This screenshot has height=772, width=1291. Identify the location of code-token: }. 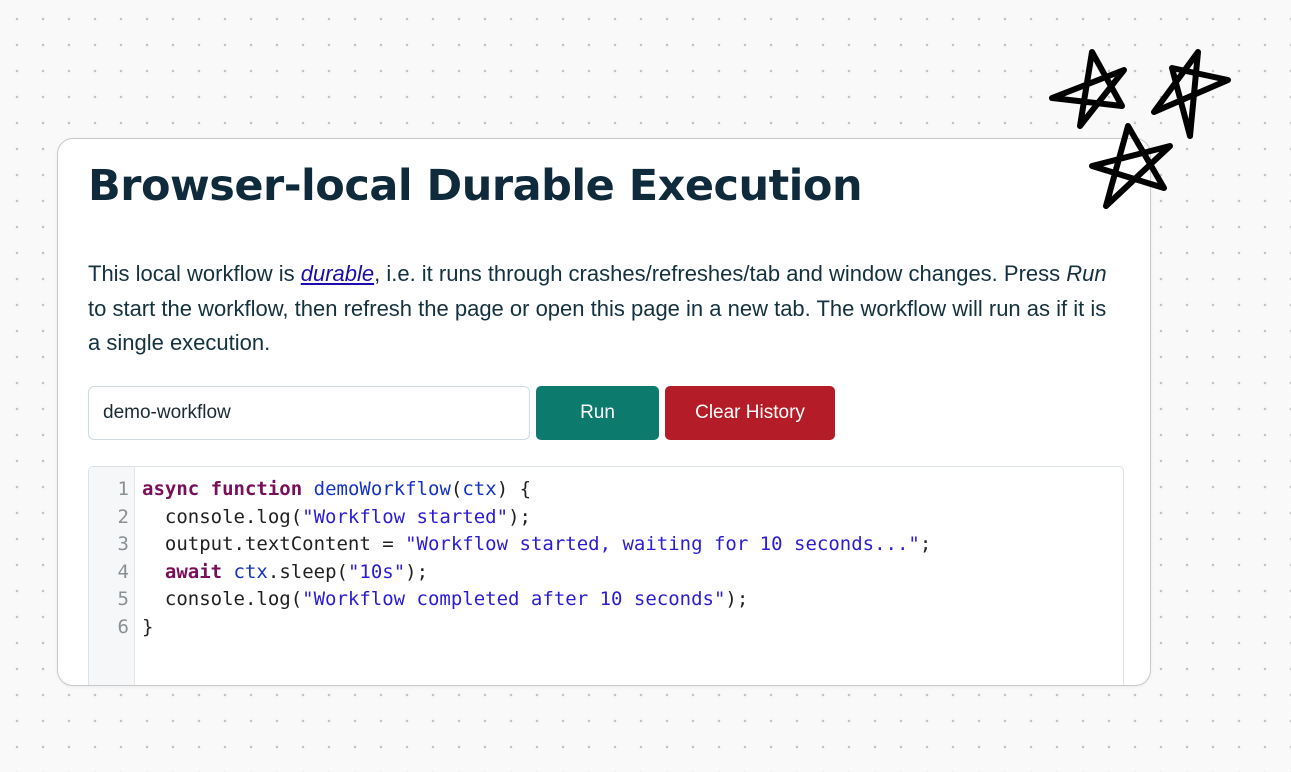
(148, 627).